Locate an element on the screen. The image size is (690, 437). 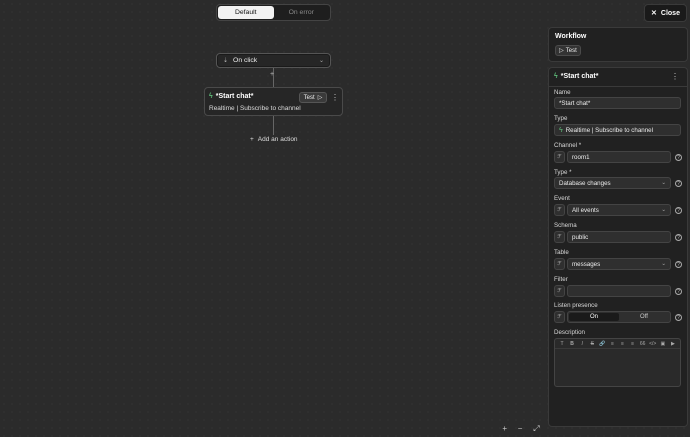
trigger-label: On click is located at coordinates (245, 60).